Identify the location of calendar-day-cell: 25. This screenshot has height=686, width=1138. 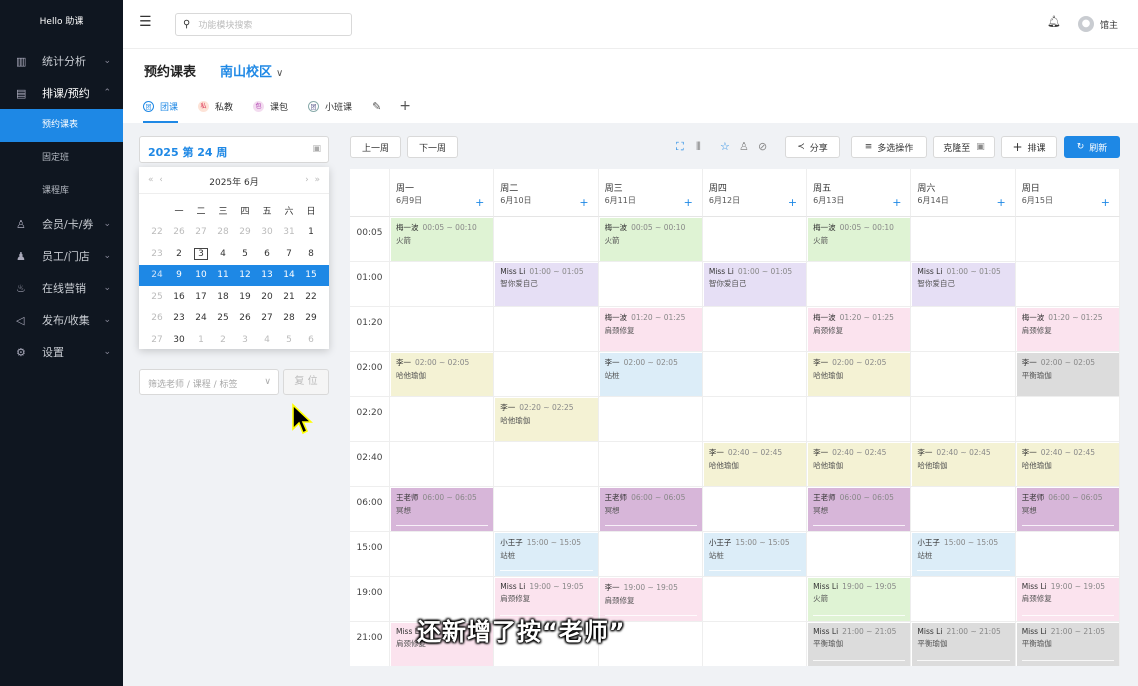
(223, 318).